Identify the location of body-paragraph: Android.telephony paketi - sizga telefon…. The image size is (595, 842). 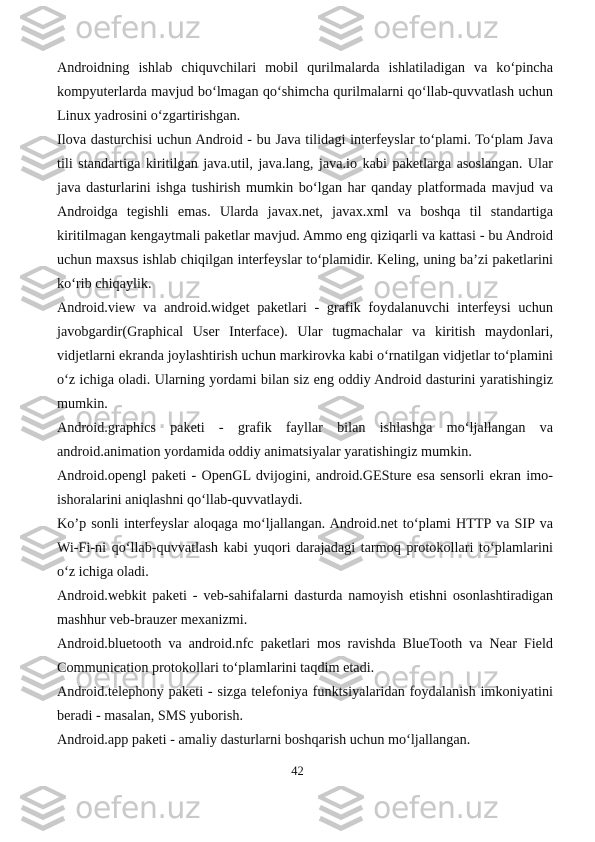
(305, 704).